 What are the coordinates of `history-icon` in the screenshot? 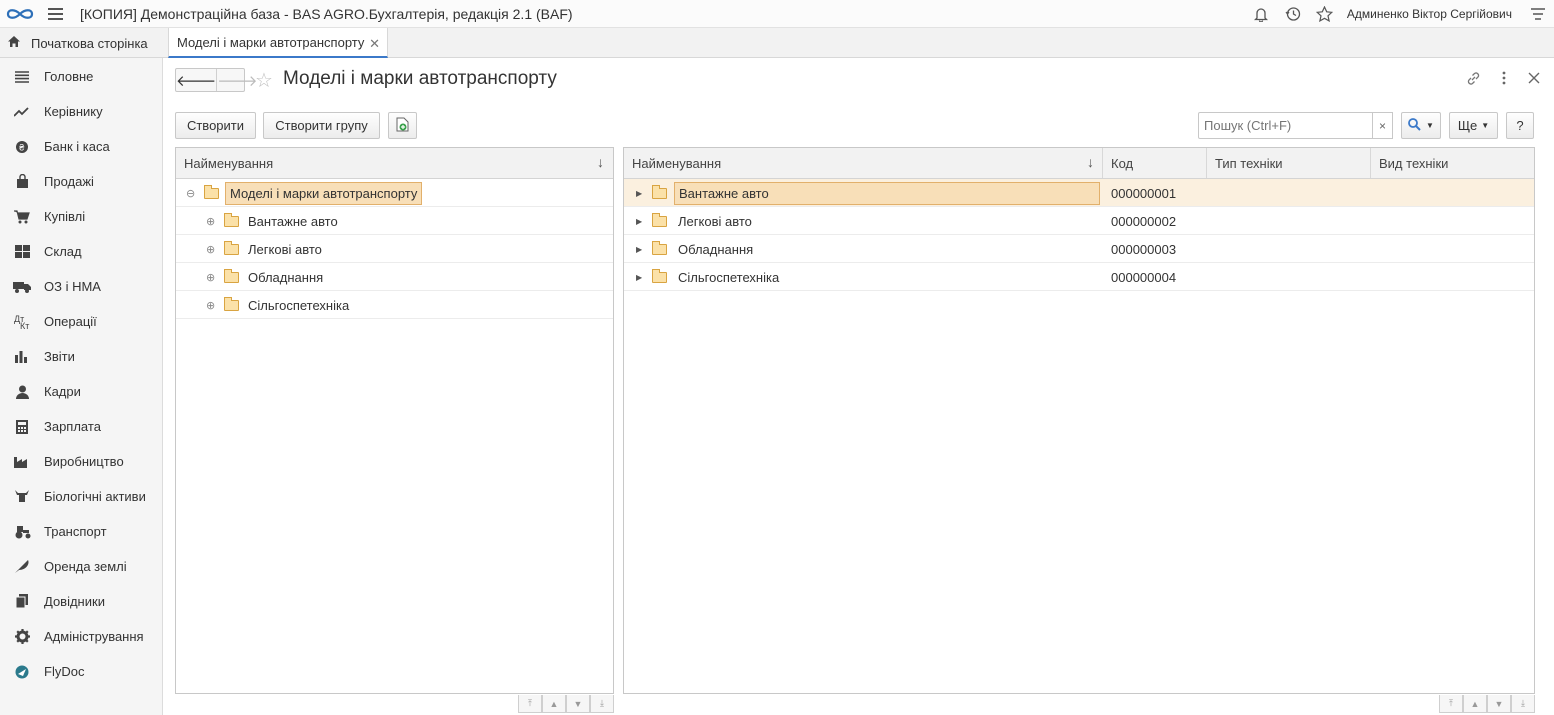 It's located at (1293, 14).